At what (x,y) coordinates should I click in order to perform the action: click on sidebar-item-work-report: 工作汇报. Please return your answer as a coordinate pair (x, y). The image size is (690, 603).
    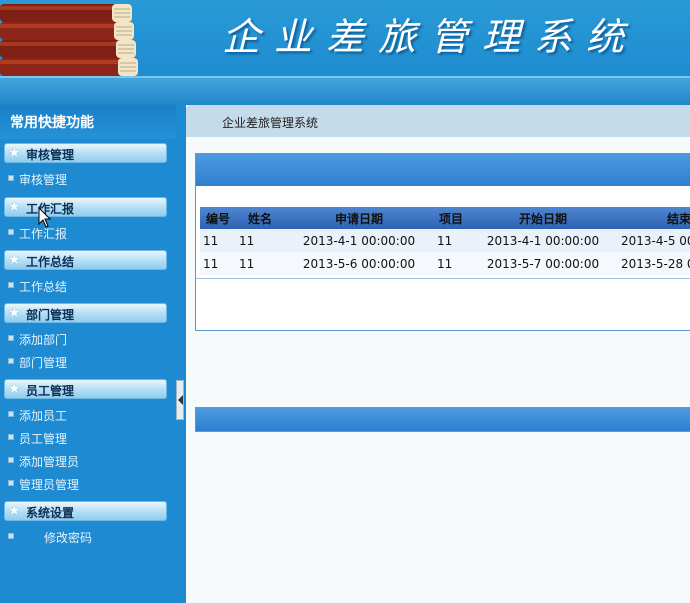
    Looking at the image, I should click on (85, 232).